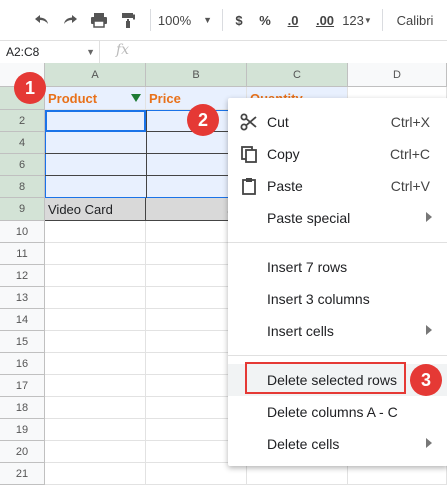  Describe the element at coordinates (22, 342) in the screenshot. I see `row-header-15: 15` at that location.